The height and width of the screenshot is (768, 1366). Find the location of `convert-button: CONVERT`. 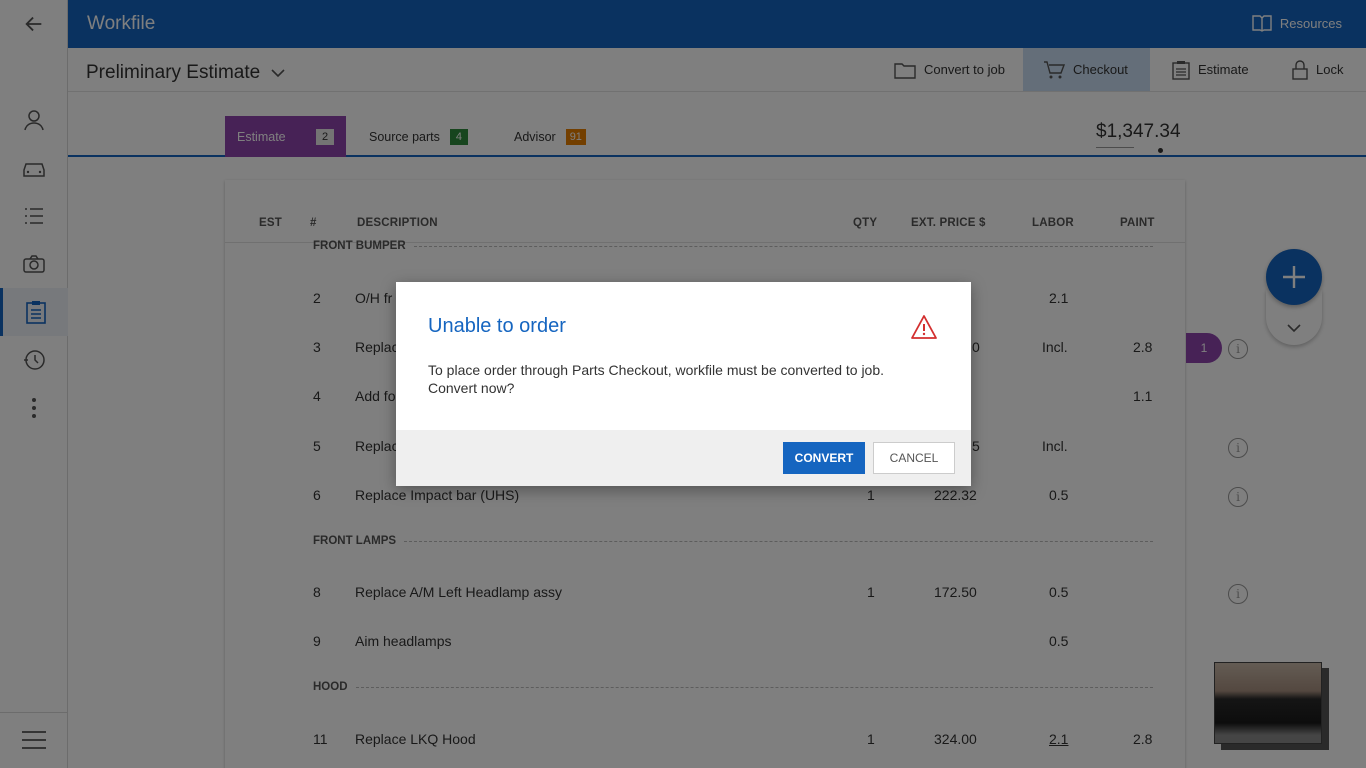

convert-button: CONVERT is located at coordinates (824, 458).